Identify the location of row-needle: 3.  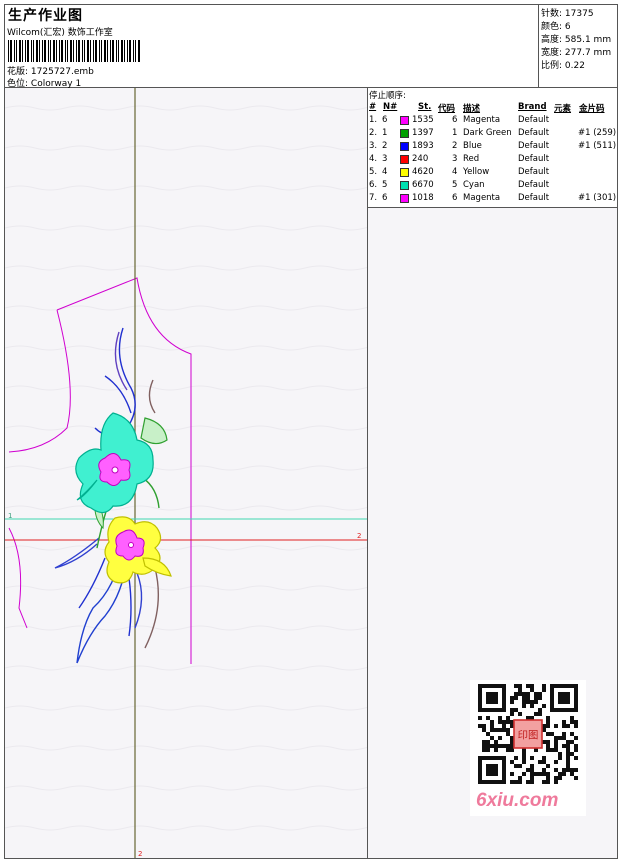
(385, 159).